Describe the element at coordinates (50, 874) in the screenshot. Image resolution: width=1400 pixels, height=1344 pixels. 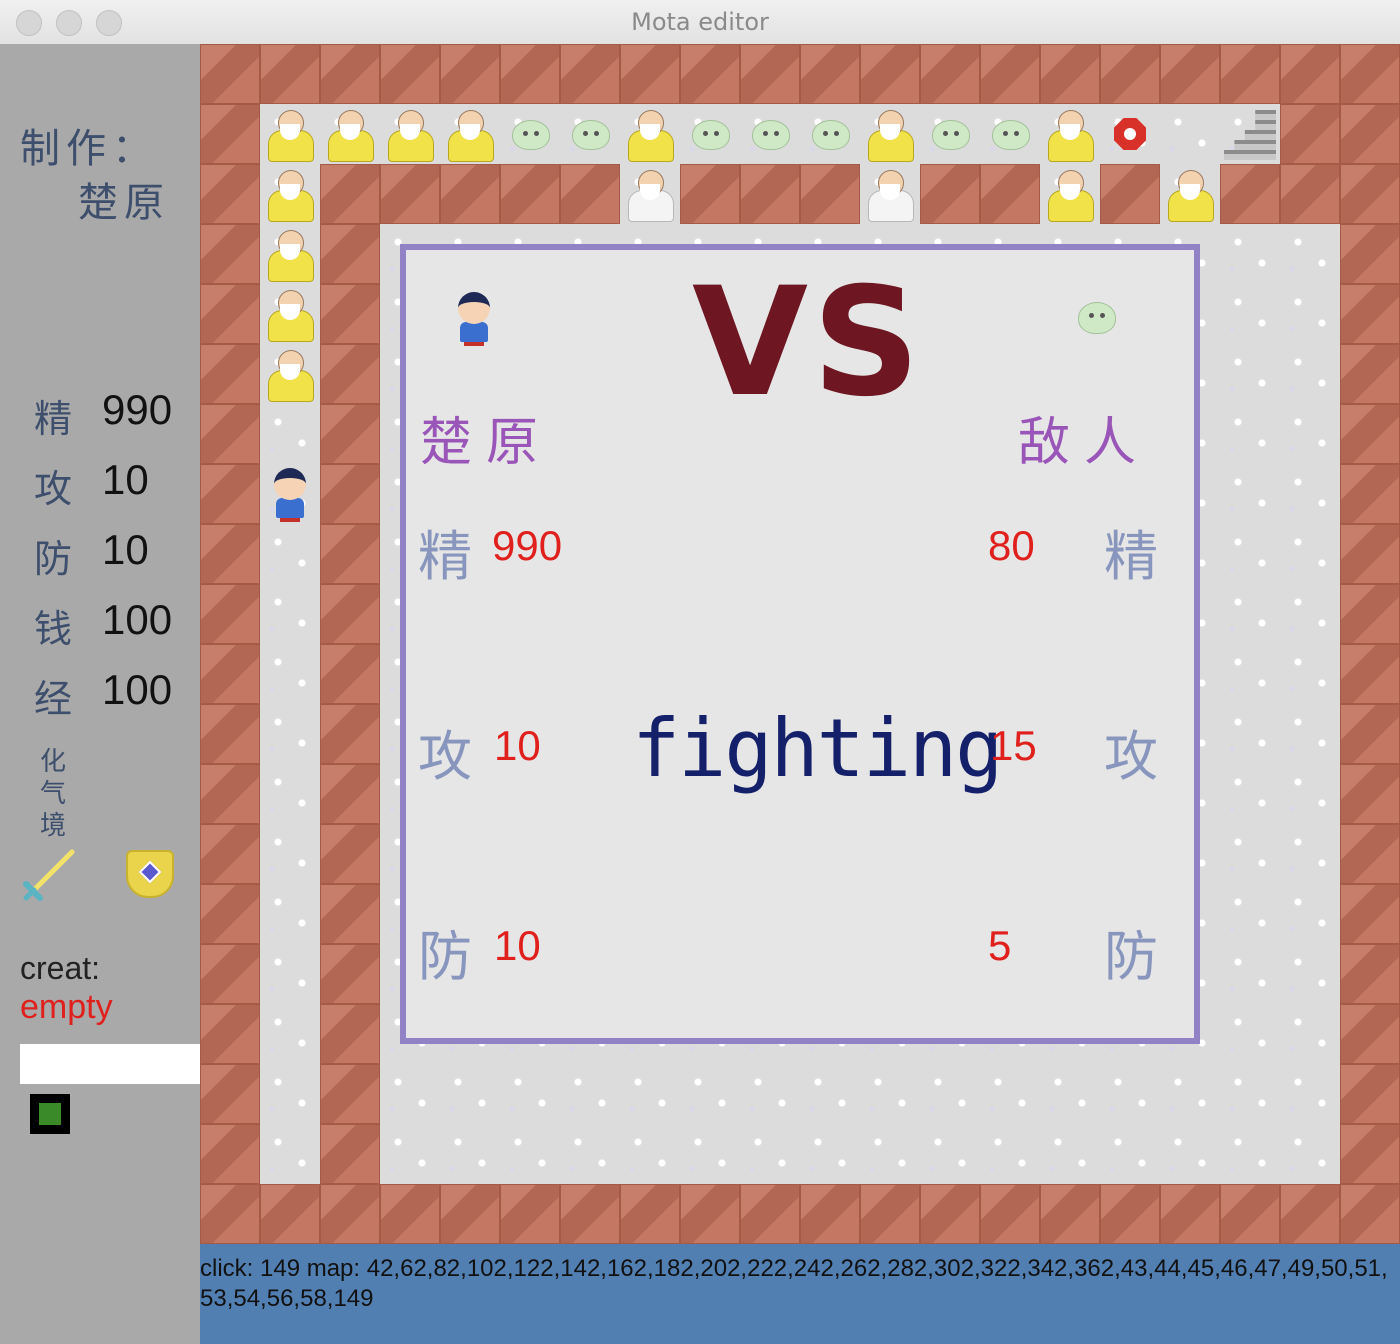
I see `sword-icon` at that location.